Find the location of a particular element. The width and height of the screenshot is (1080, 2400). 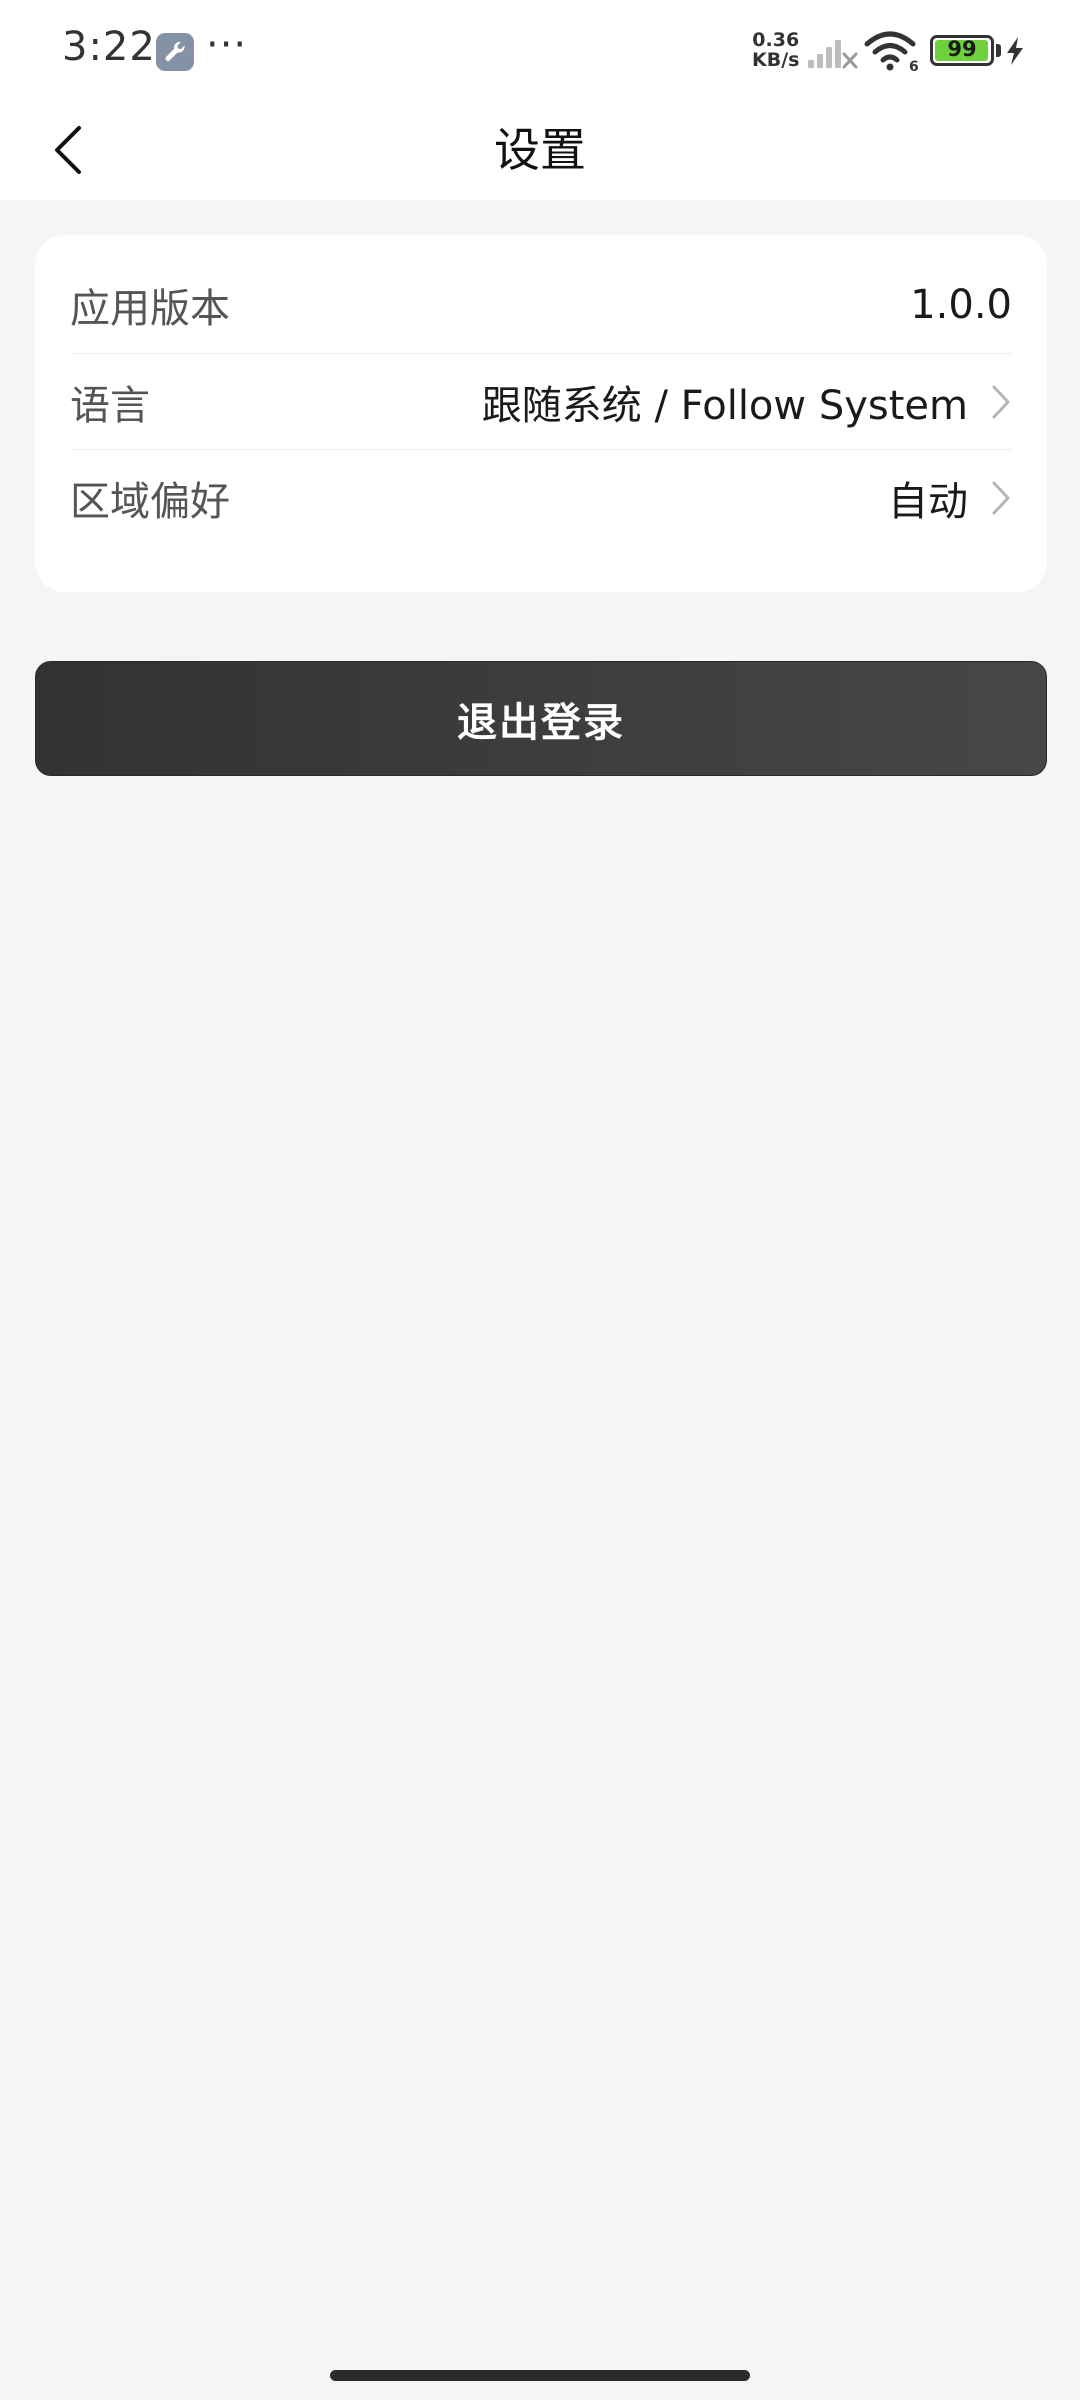

setting-value-wrap: 跟随系统 / Follow System is located at coordinates (747, 402).